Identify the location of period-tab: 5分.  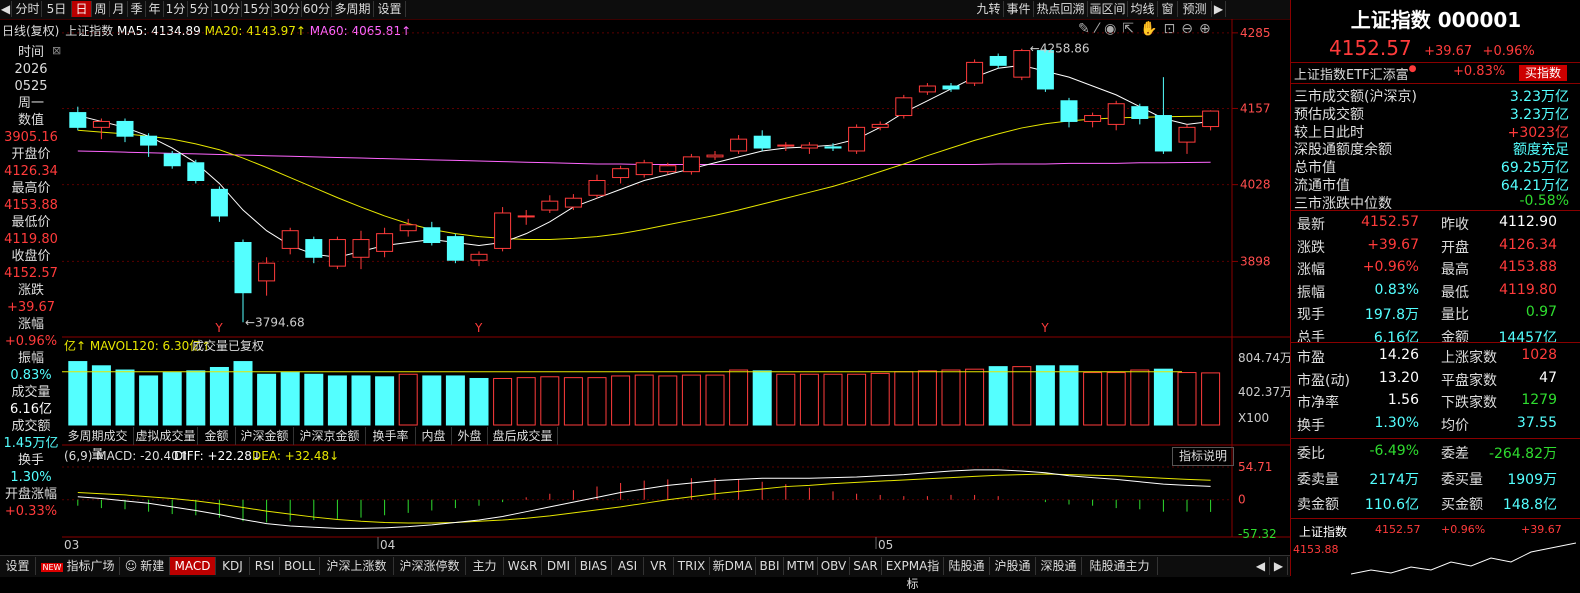
(200, 9).